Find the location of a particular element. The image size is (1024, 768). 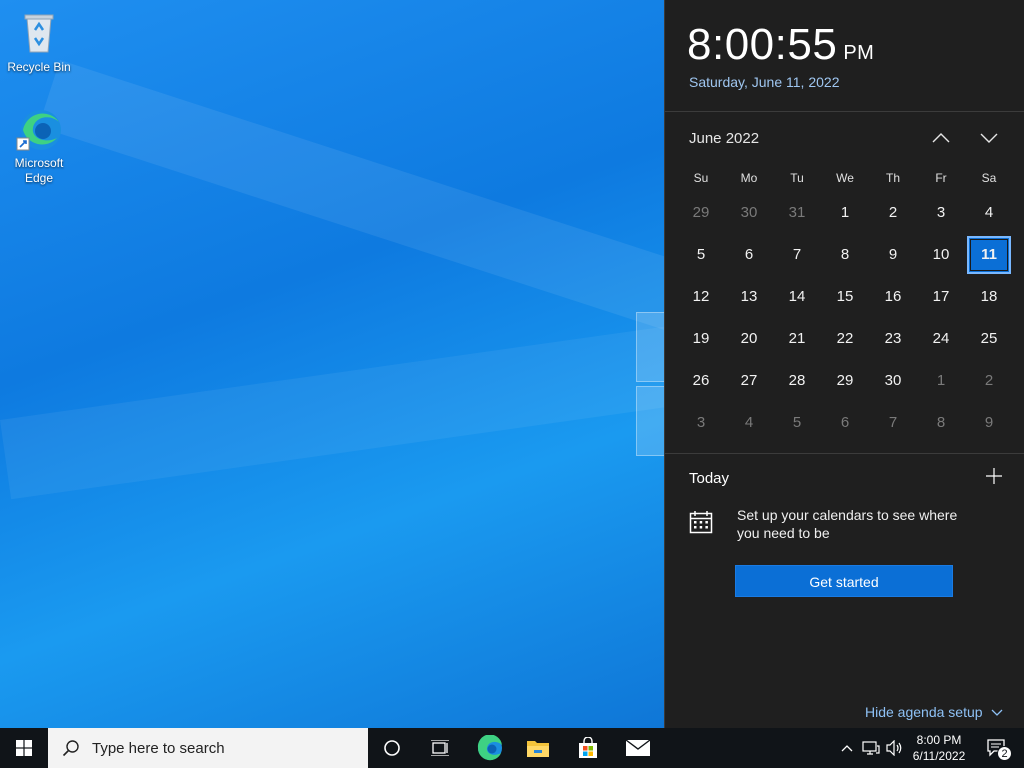

hide-agenda-setup-link: Hide agenda setup is located at coordinates (934, 712).